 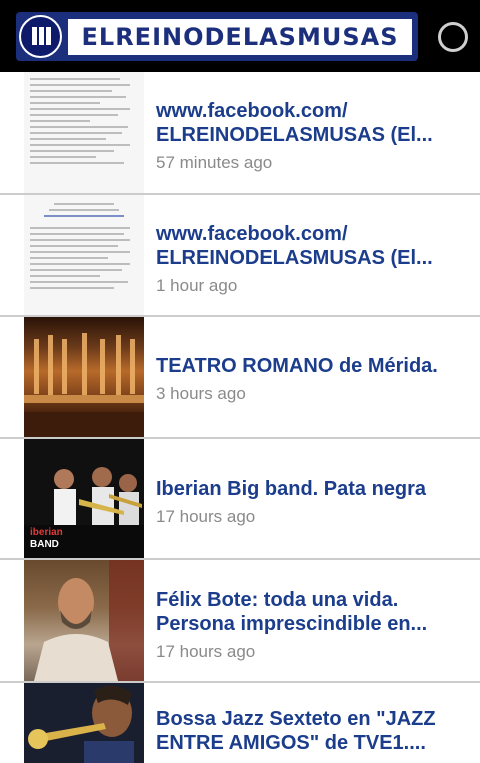 What do you see at coordinates (46, 532) in the screenshot?
I see `svg-text: iberian` at bounding box center [46, 532].